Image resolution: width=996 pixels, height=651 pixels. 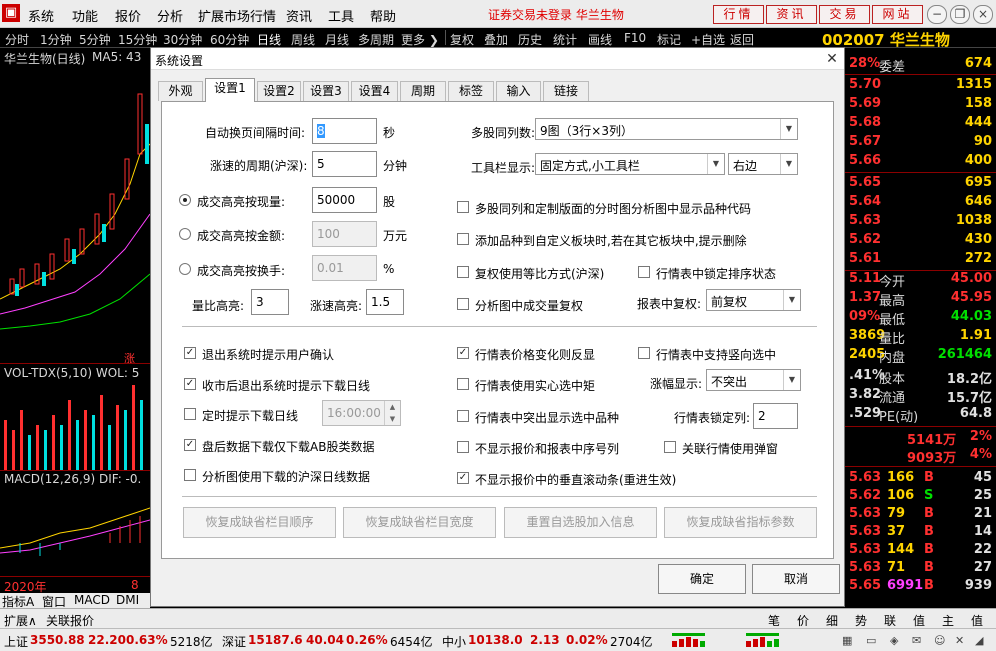 I want to click on checkbox-ab-only: ✓, so click(x=190, y=445).